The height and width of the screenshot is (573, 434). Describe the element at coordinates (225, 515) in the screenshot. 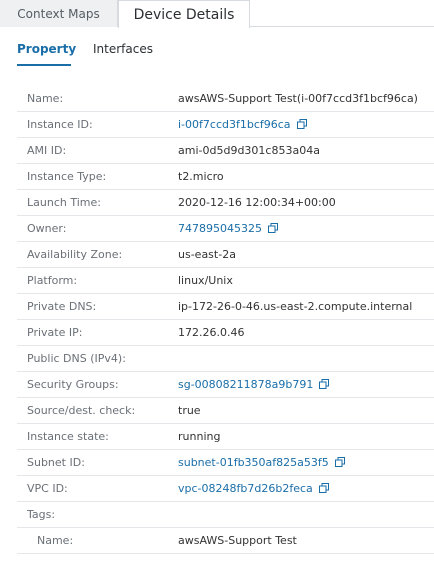

I see `property-row-tags: Tags:` at that location.